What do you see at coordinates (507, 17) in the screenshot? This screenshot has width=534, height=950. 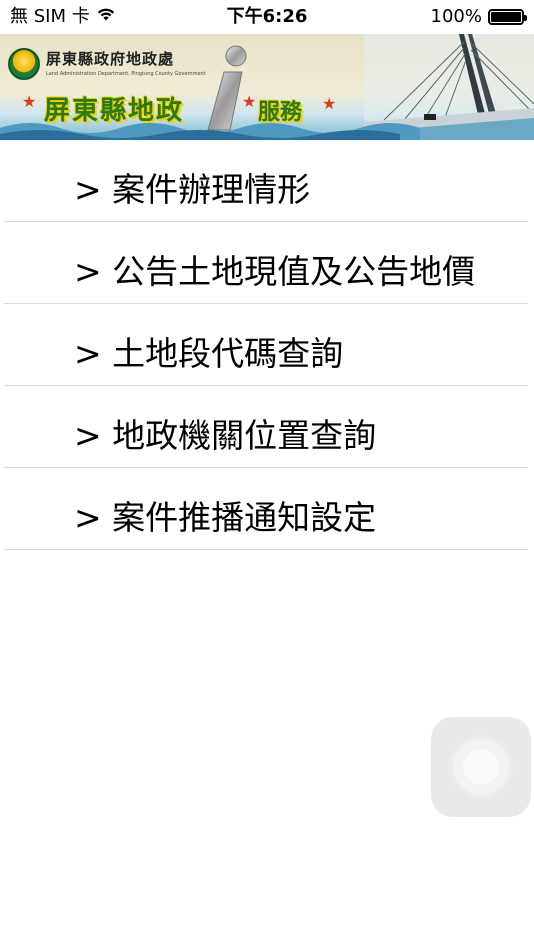 I see `battery-icon` at bounding box center [507, 17].